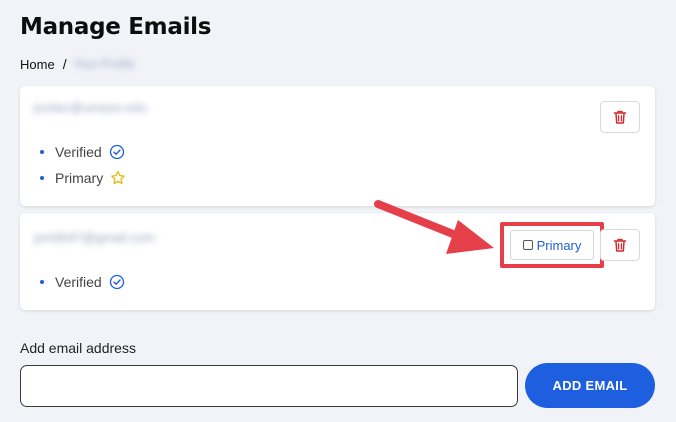  I want to click on email-address: jsmith97@gmail.com, so click(94, 237).